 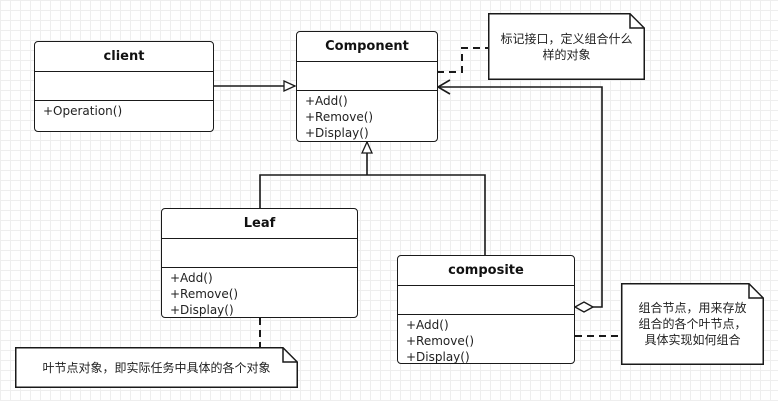 I want to click on note-composite-text: 组合节点，用来存放组合的各个叶节点，具体实现如何组合, so click(x=692, y=324).